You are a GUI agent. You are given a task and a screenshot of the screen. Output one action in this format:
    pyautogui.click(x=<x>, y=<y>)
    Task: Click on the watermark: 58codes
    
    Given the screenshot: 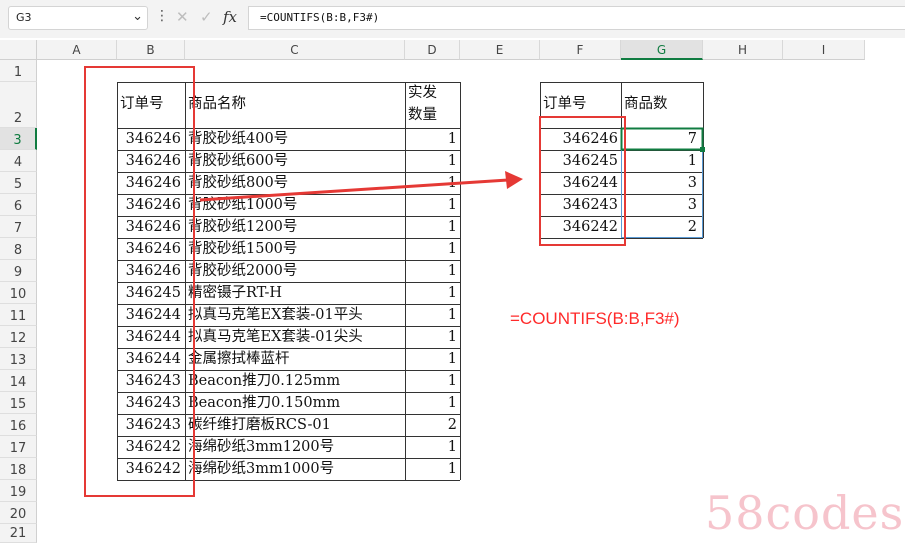 What is the action you would take?
    pyautogui.click(x=805, y=513)
    